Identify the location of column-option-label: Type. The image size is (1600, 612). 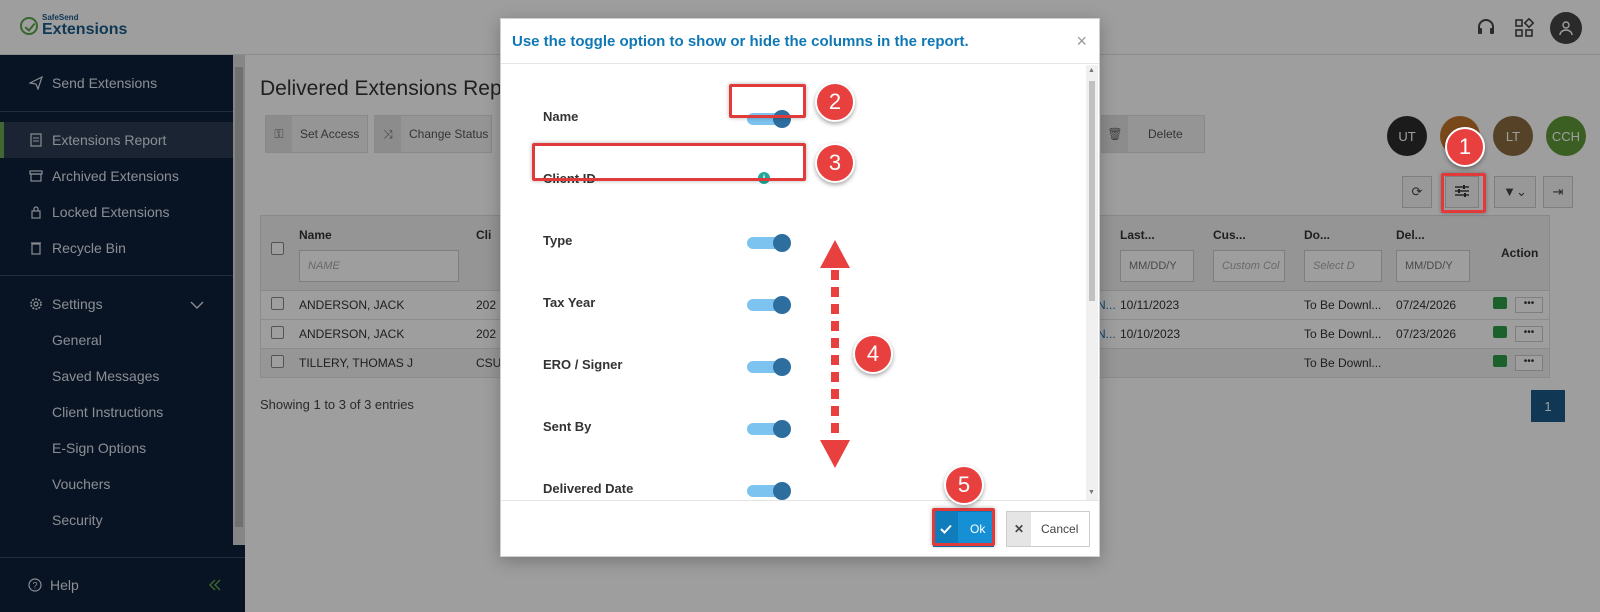
(558, 240).